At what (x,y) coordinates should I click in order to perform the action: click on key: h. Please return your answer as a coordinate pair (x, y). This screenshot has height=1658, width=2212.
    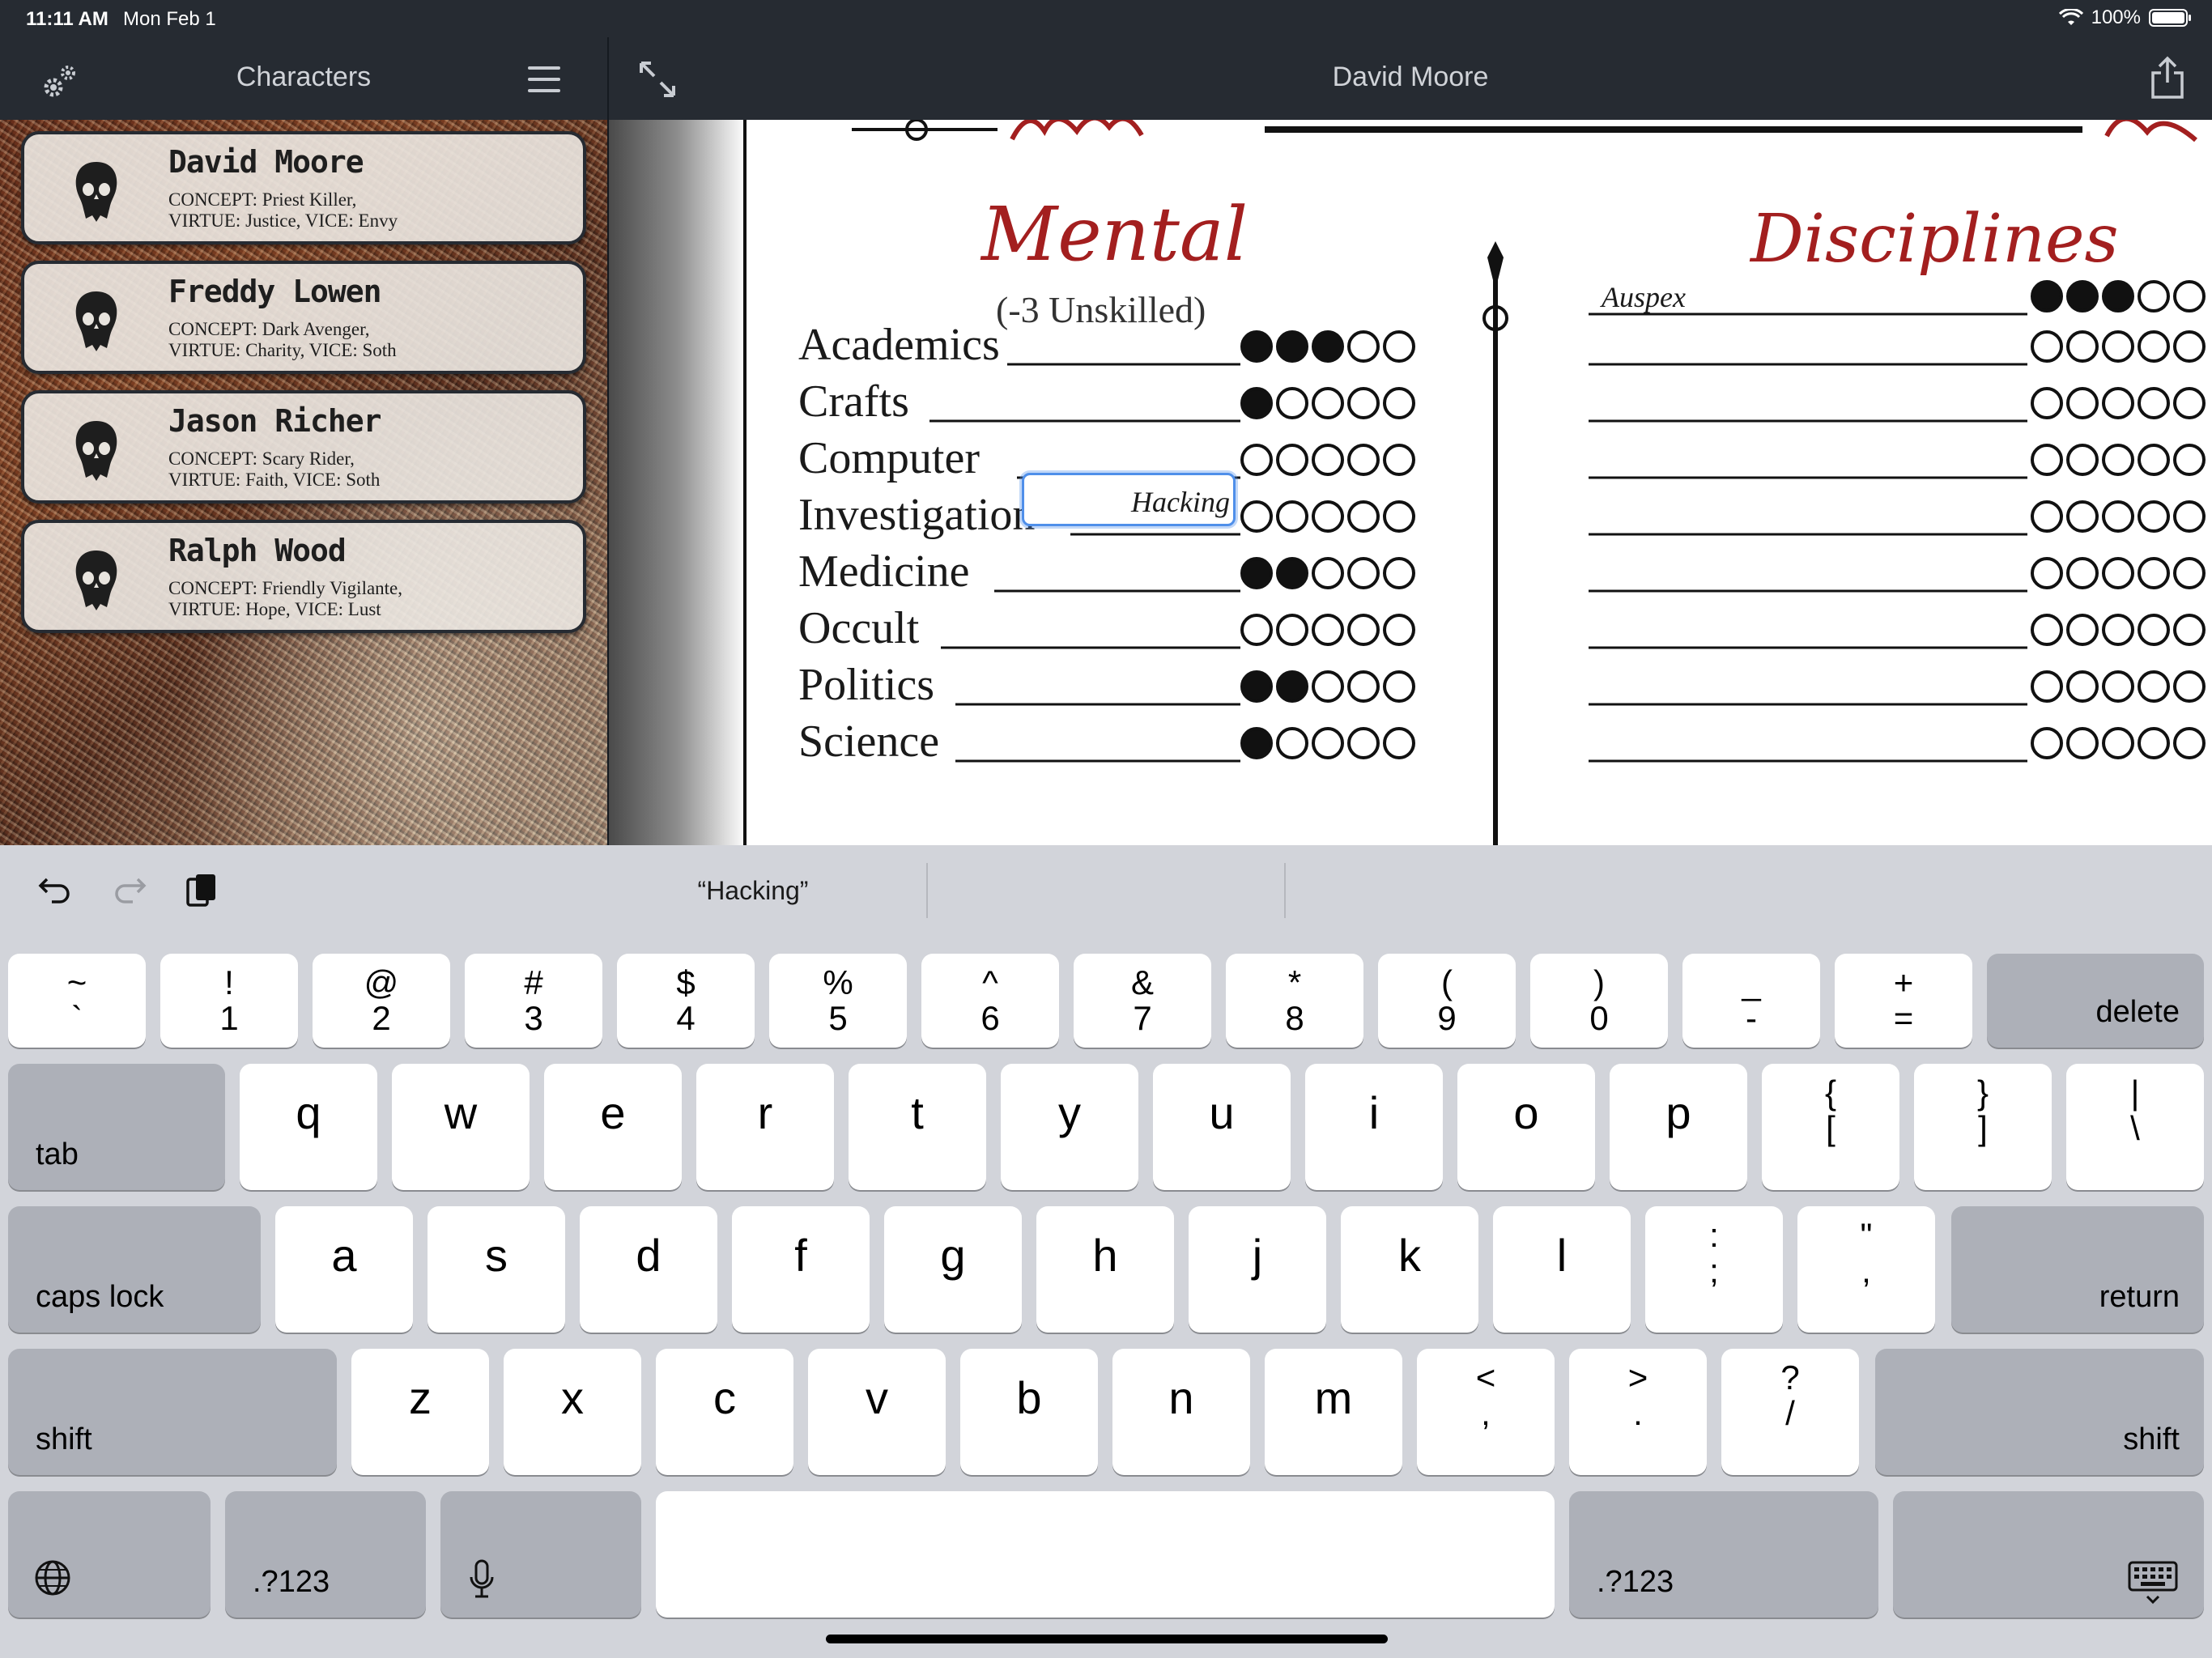
    Looking at the image, I should click on (1105, 1269).